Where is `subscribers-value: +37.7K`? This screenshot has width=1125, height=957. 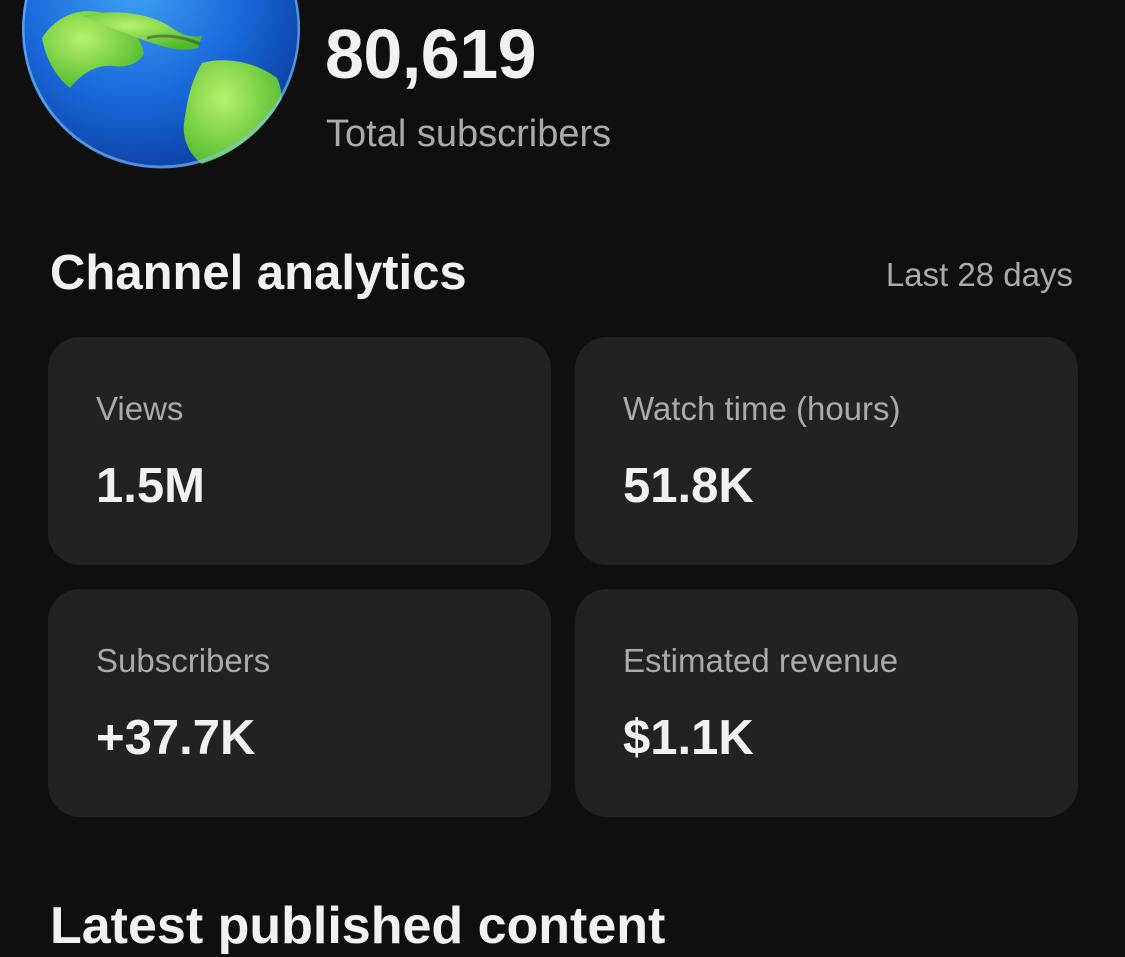 subscribers-value: +37.7K is located at coordinates (176, 738).